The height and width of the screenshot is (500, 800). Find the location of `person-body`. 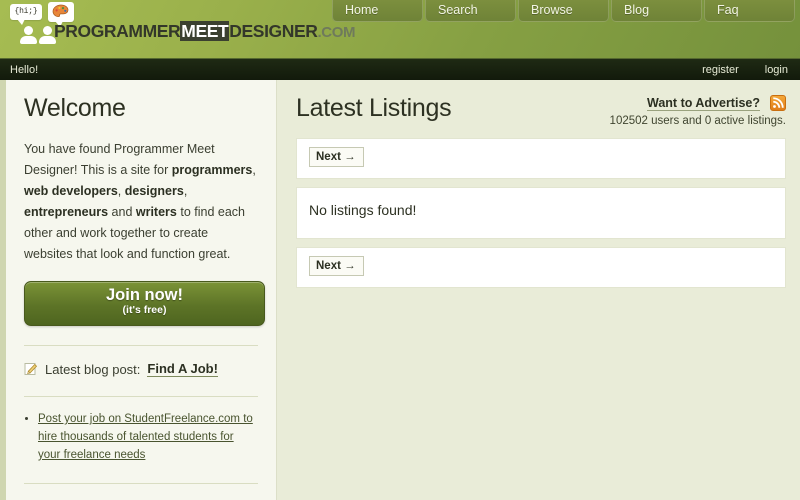

person-body is located at coordinates (28, 40).